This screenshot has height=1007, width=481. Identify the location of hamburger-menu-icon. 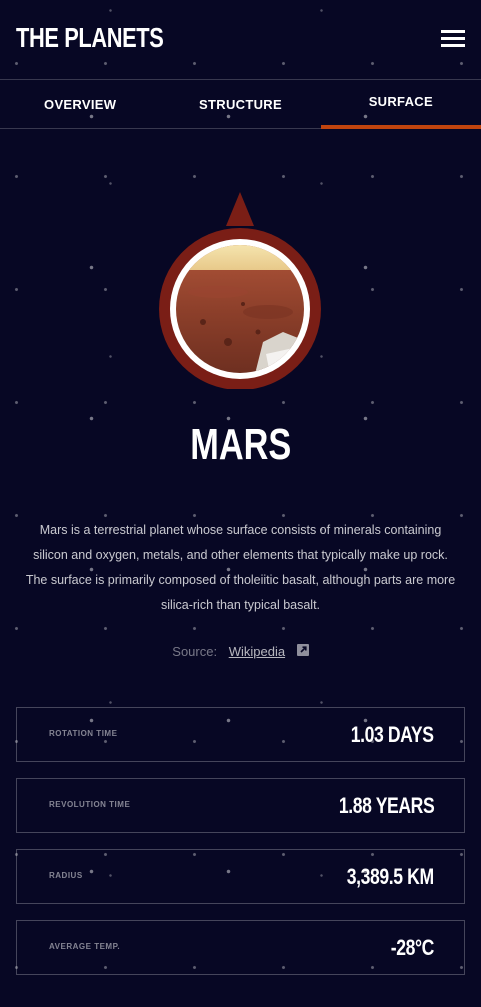
(453, 38).